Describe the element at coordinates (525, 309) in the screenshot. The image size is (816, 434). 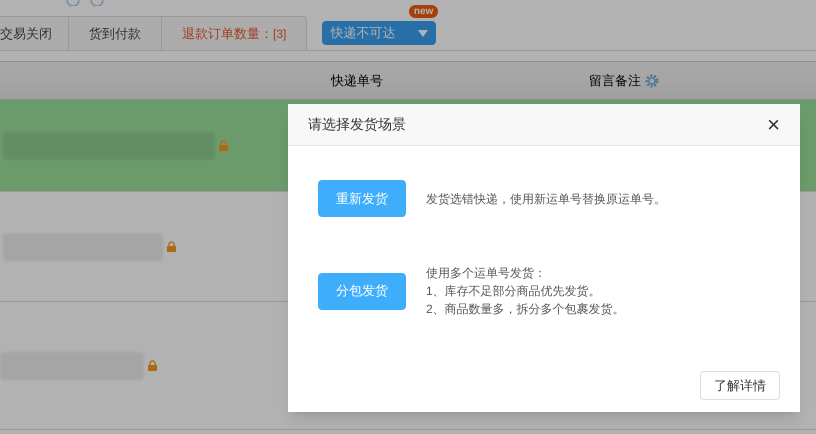
I see `option-description: 2、商品数量多，拆分多个包裹发货。` at that location.